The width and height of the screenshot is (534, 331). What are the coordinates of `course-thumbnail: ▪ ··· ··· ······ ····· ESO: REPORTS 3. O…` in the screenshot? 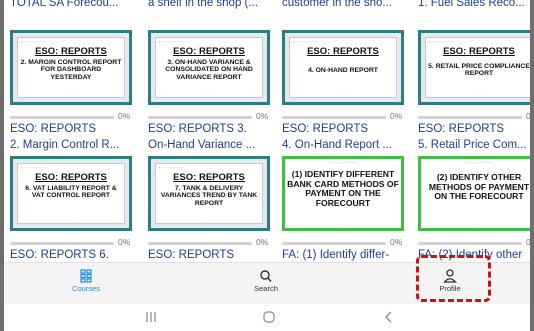 It's located at (209, 67).